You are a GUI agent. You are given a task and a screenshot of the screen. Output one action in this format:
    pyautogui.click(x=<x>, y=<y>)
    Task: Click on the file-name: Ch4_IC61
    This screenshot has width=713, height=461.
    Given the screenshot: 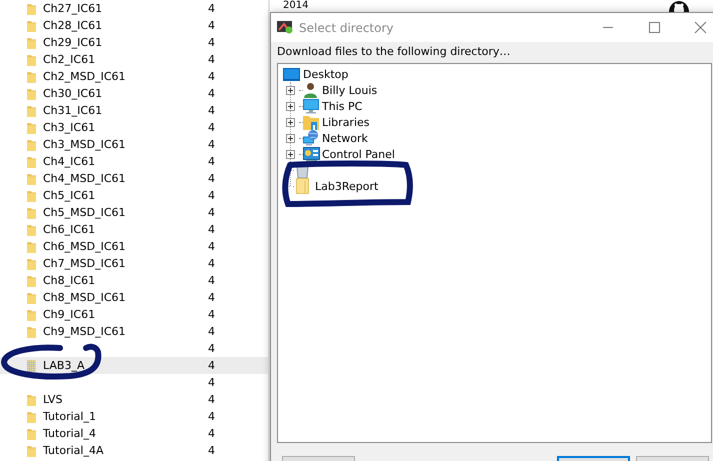 What is the action you would take?
    pyautogui.click(x=69, y=161)
    